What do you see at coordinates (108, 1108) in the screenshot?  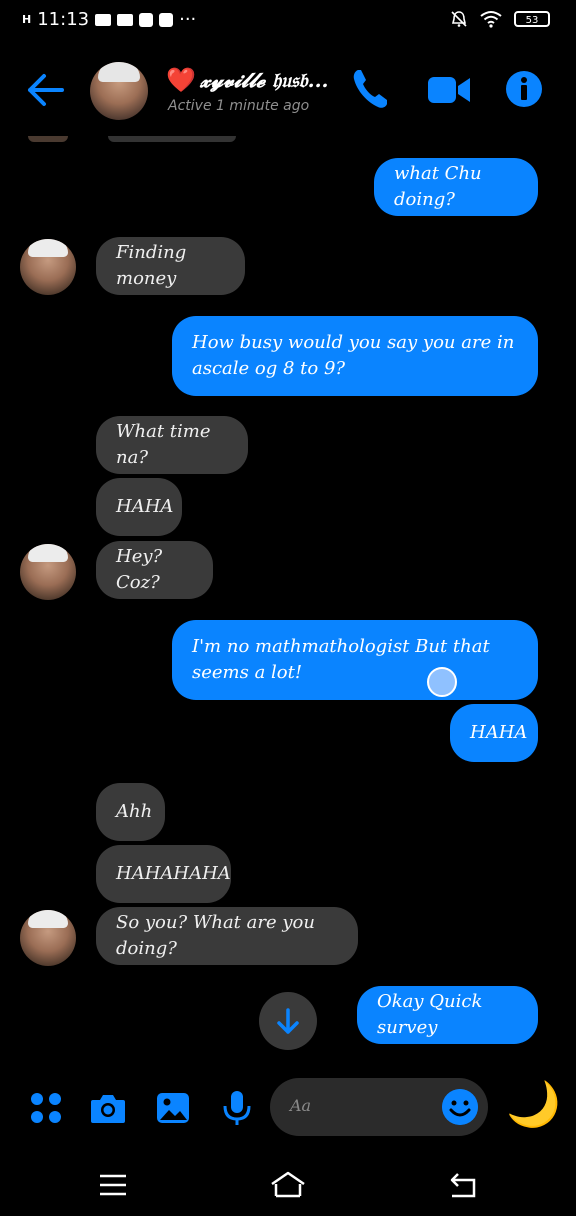 I see `camera-icon` at bounding box center [108, 1108].